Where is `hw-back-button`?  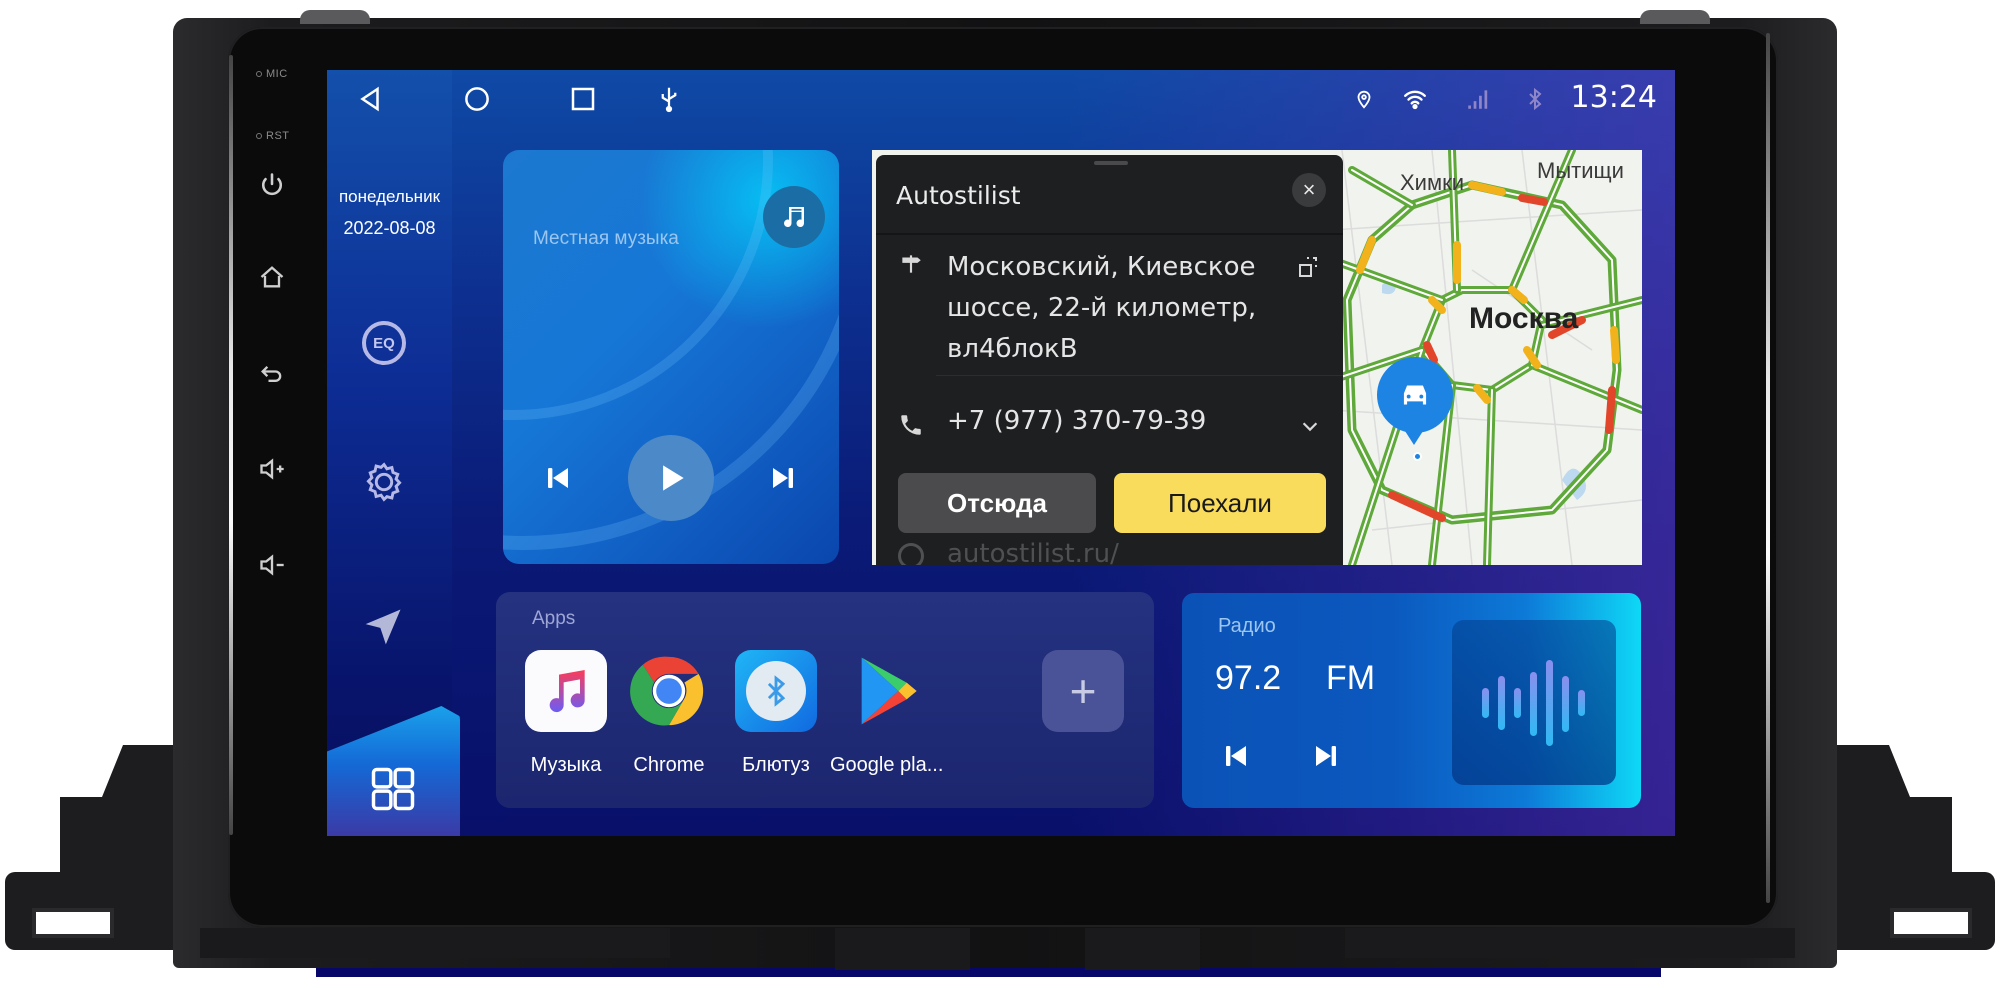 hw-back-button is located at coordinates (272, 375).